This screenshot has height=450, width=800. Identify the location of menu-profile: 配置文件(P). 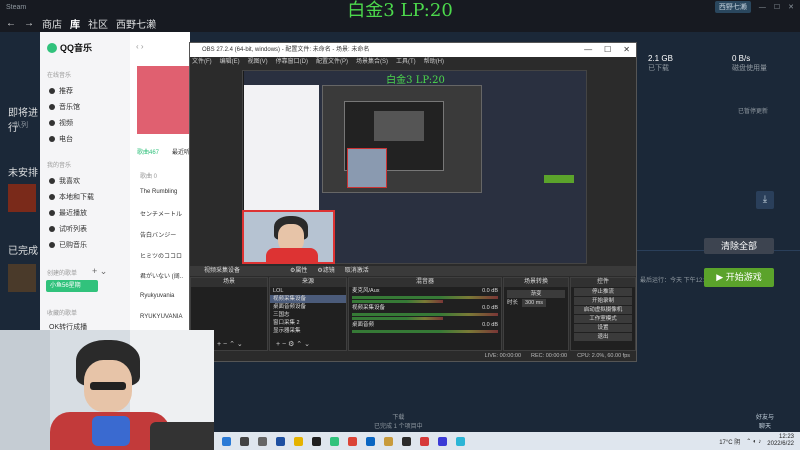
(332, 62).